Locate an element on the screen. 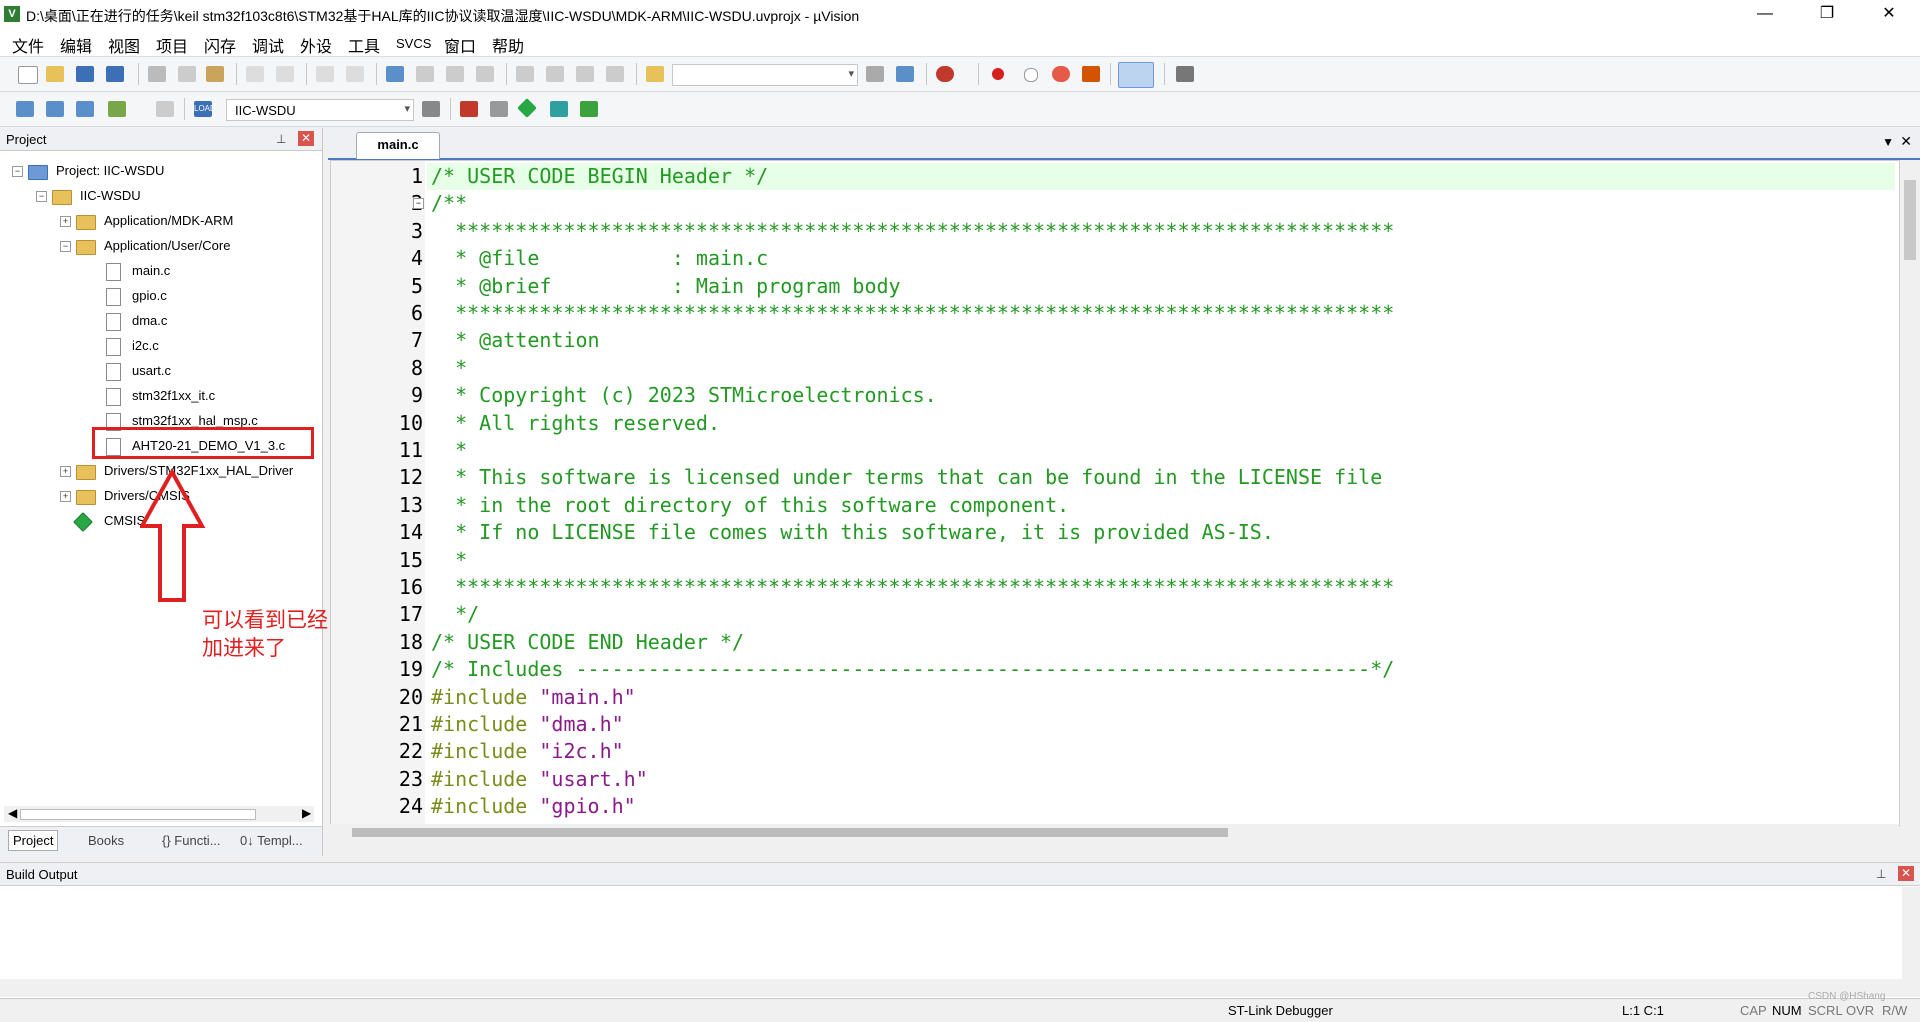 The width and height of the screenshot is (1920, 1022). window-layout-icon is located at coordinates (1136, 75).